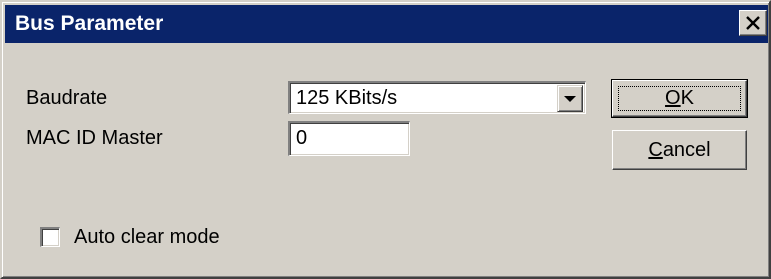 The image size is (771, 279). I want to click on cancel-button: Cancel, so click(679, 150).